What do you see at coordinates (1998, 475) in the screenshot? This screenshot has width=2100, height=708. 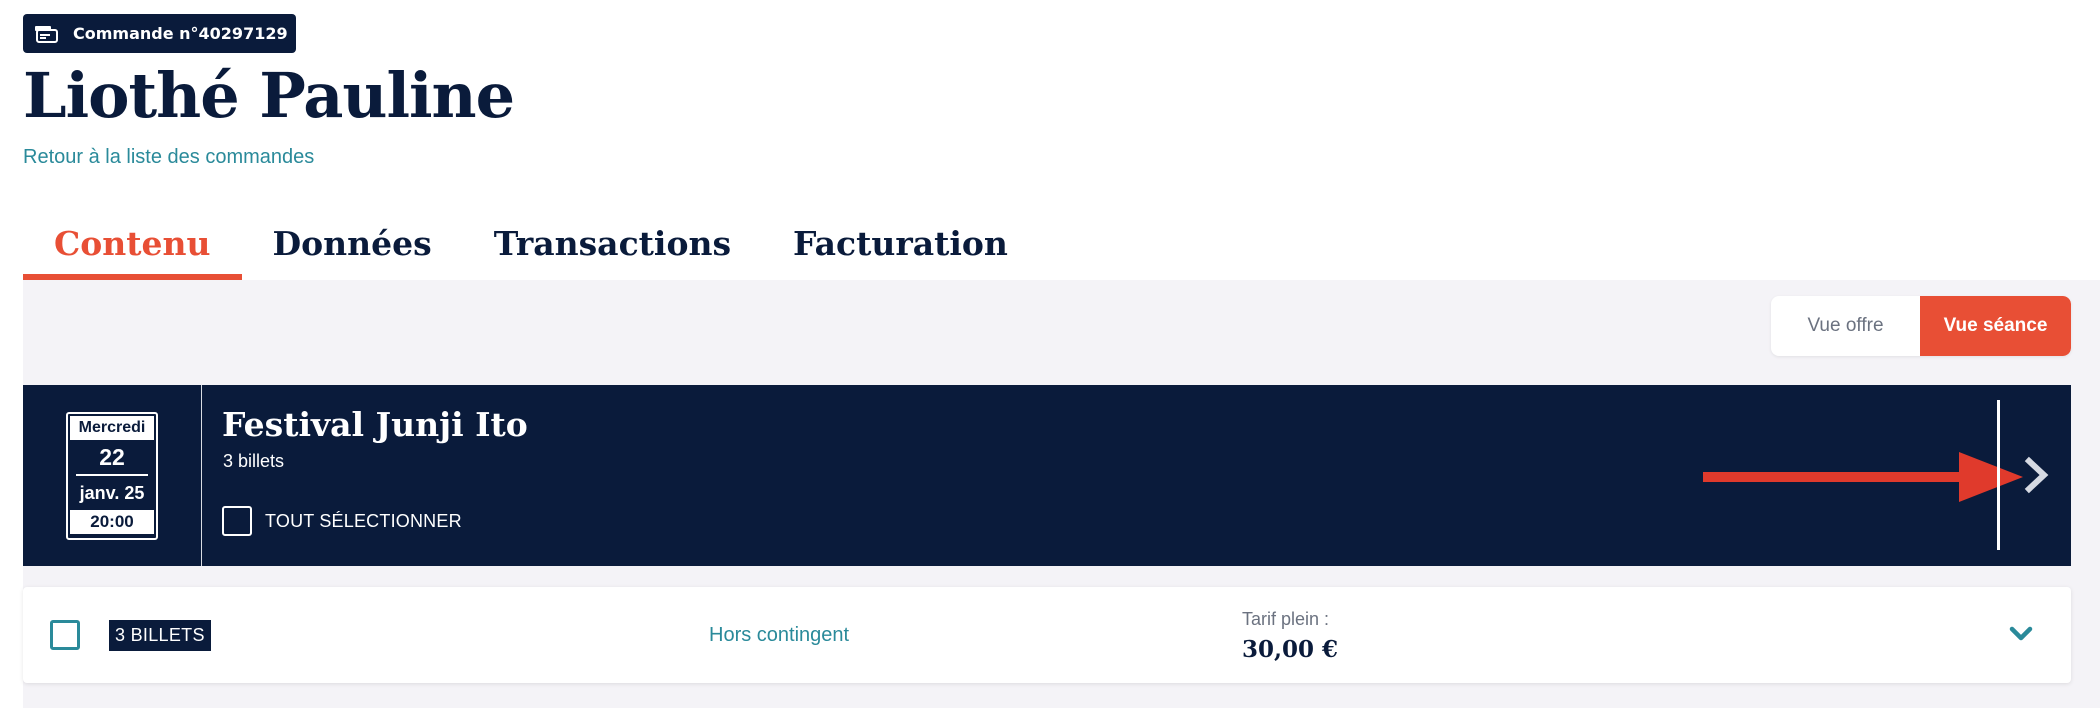 I see `event-card-divider` at bounding box center [1998, 475].